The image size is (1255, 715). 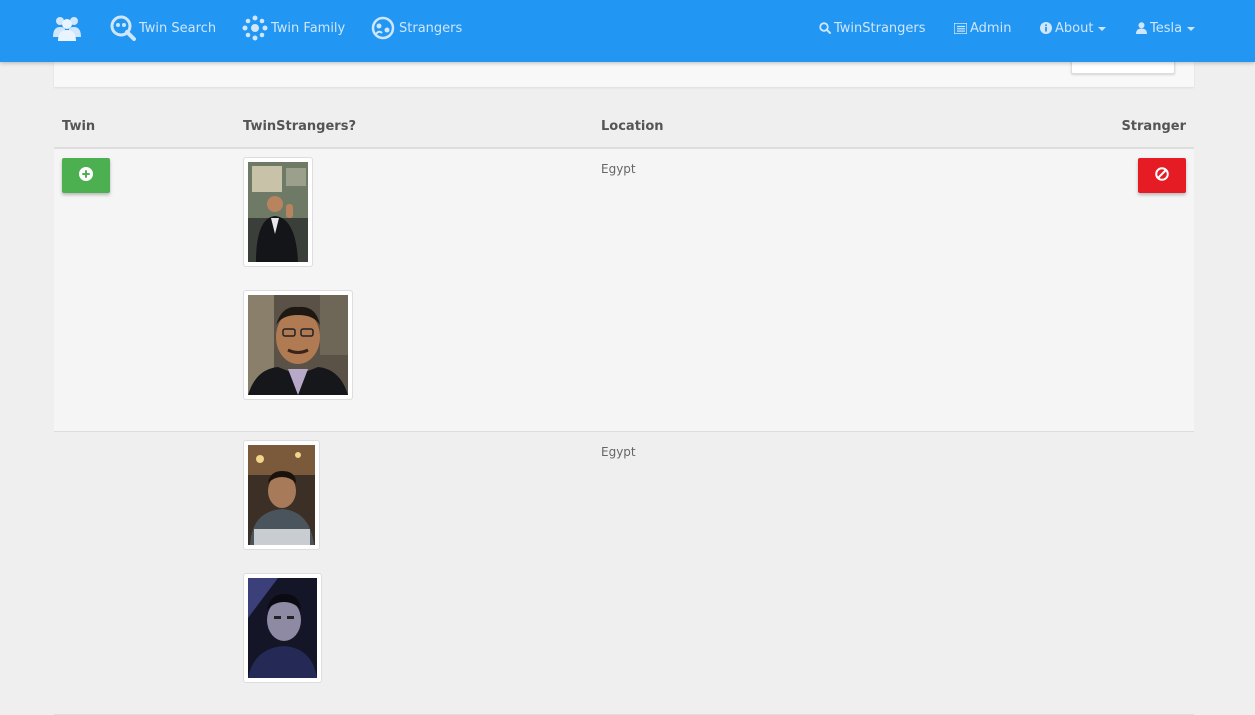 What do you see at coordinates (991, 28) in the screenshot?
I see `nav-admin-label: Admin` at bounding box center [991, 28].